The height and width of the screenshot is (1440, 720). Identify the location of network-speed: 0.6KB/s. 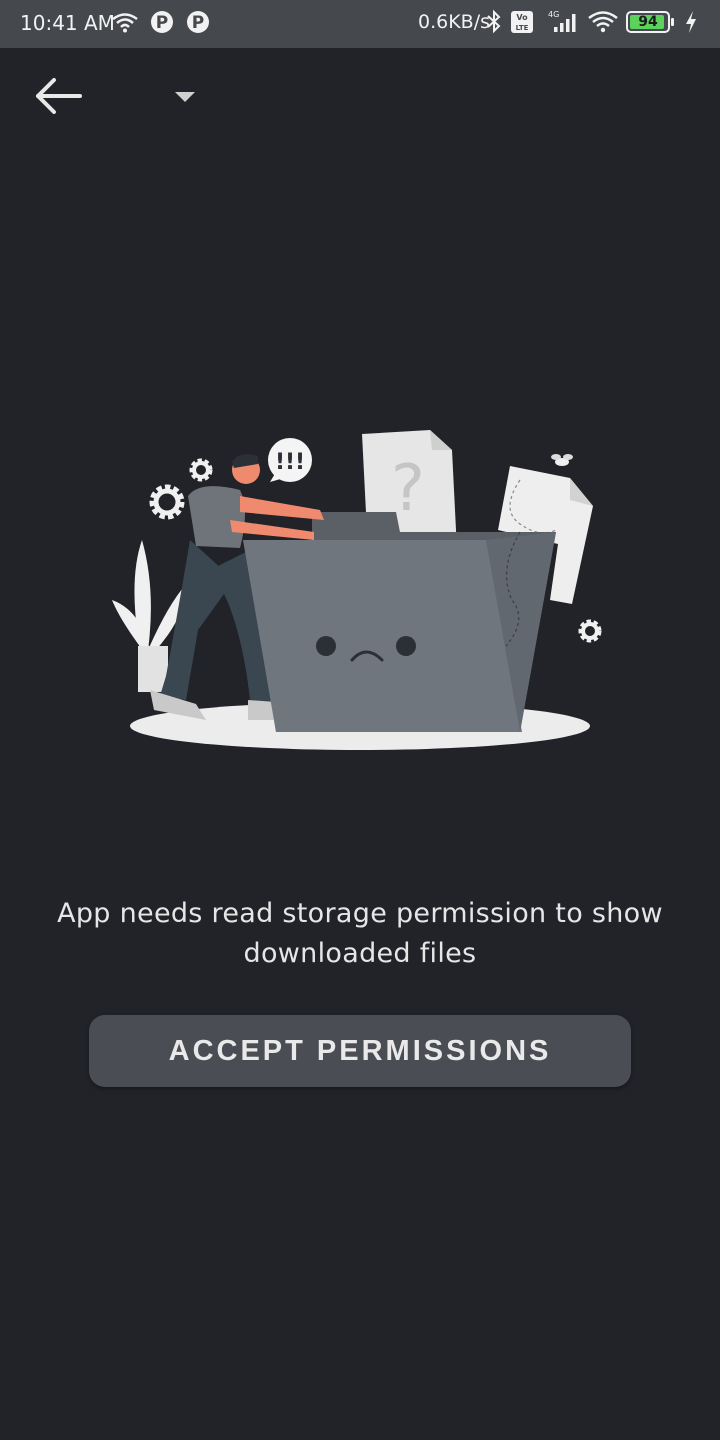
(454, 22).